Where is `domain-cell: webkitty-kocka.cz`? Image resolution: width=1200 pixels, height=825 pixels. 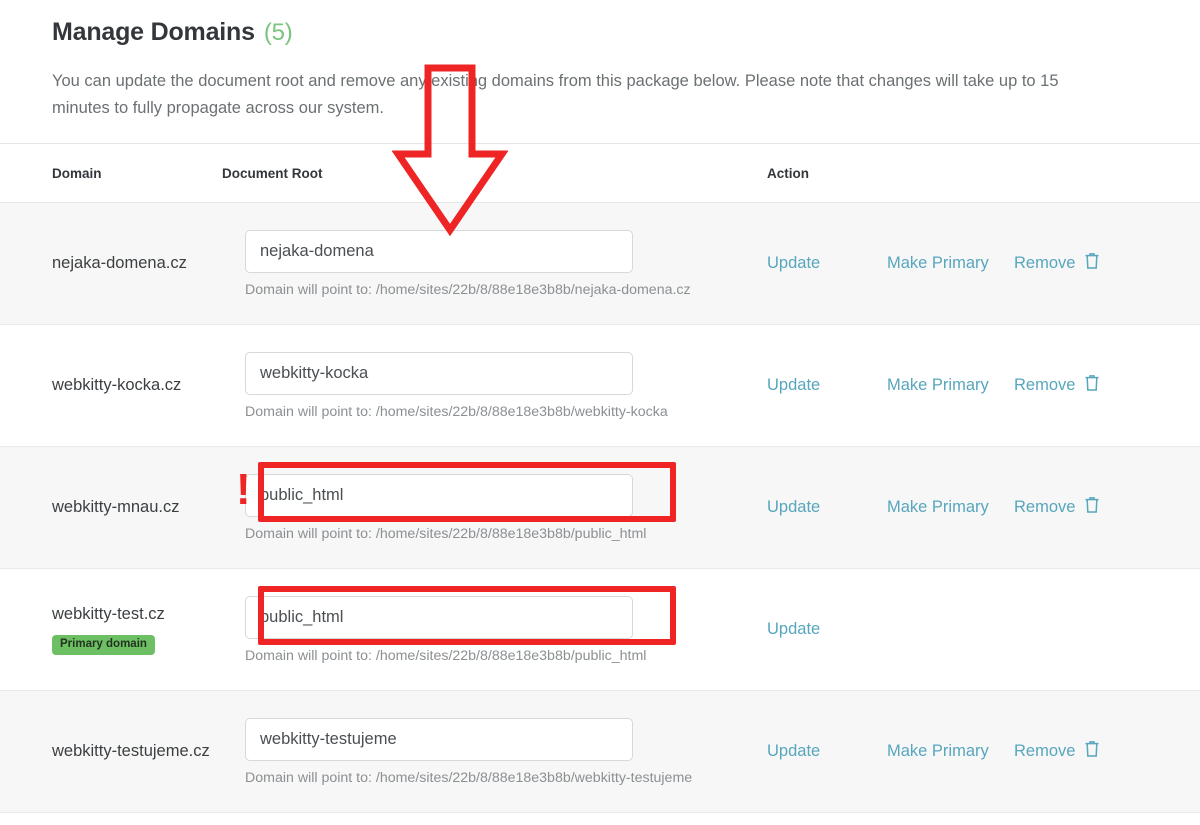
domain-cell: webkitty-kocka.cz is located at coordinates (111, 385).